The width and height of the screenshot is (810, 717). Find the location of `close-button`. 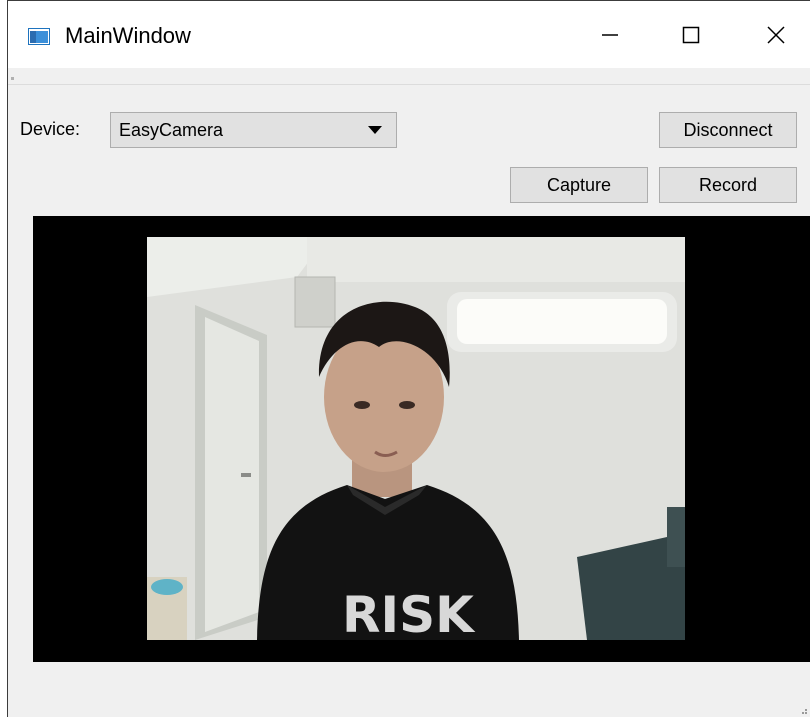

close-button is located at coordinates (776, 34).